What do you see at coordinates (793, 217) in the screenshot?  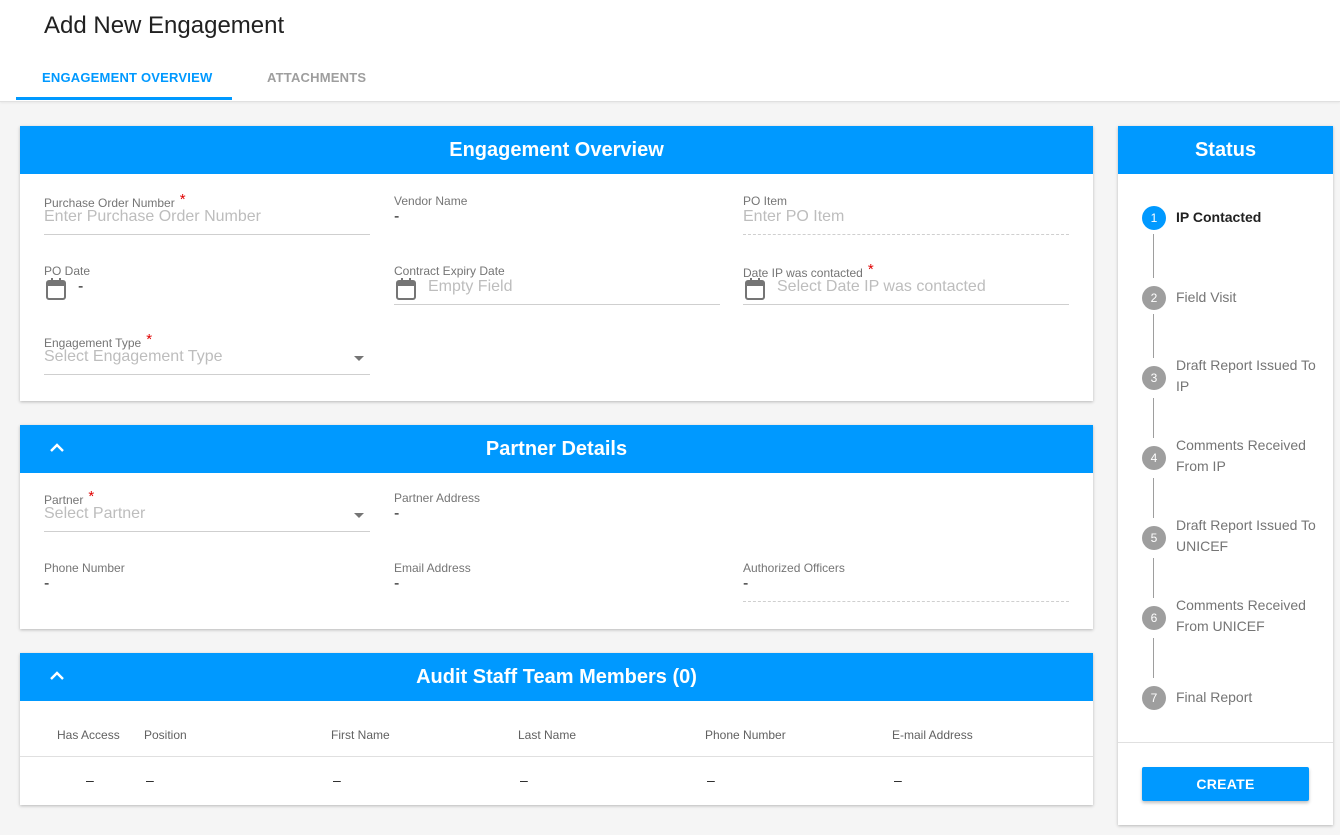 I see `po-item-input: Enter PO Item` at bounding box center [793, 217].